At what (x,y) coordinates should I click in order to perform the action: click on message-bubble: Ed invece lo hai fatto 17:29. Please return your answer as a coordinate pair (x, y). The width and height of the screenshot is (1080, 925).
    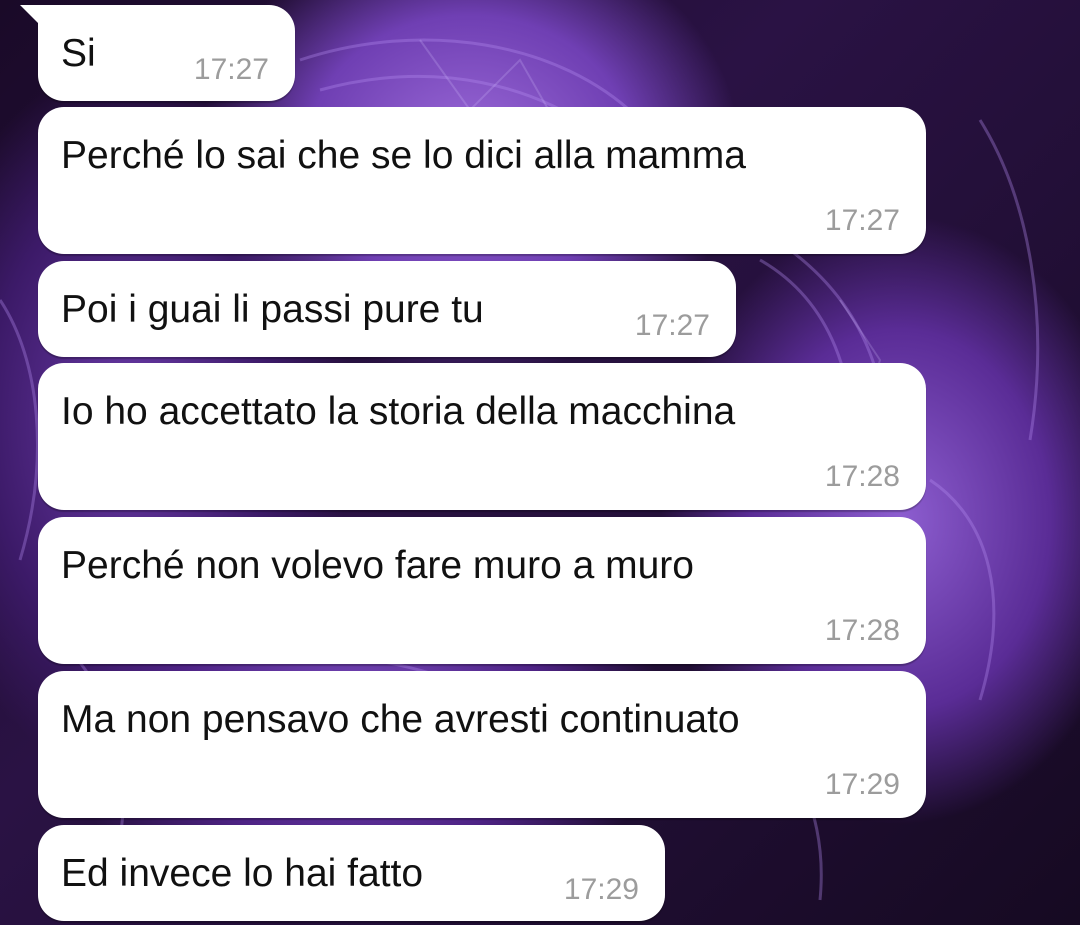
    Looking at the image, I should click on (351, 873).